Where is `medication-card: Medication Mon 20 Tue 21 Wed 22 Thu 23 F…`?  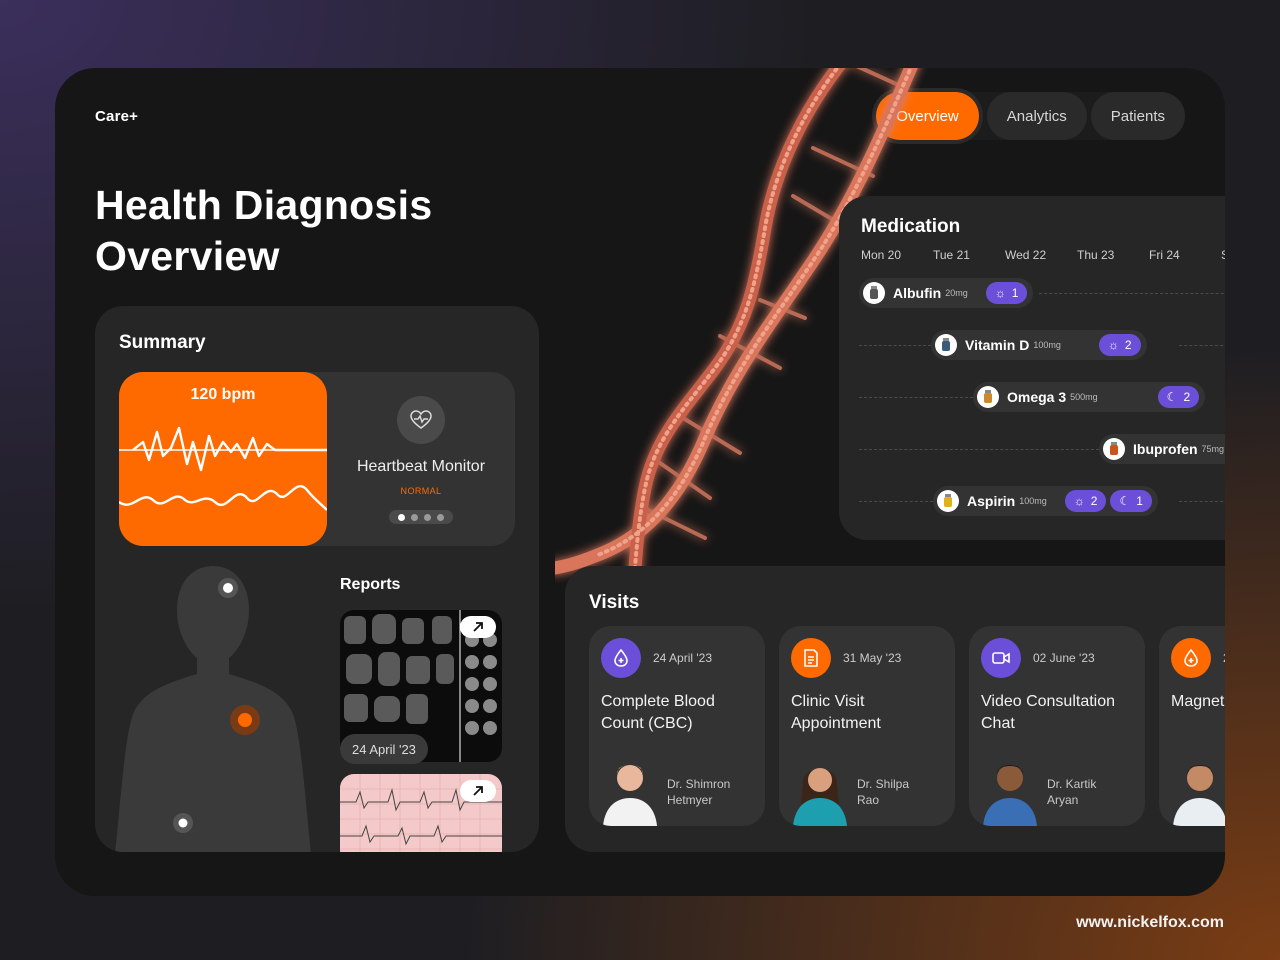
medication-card: Medication Mon 20 Tue 21 Wed 22 Thu 23 F… is located at coordinates (1032, 368).